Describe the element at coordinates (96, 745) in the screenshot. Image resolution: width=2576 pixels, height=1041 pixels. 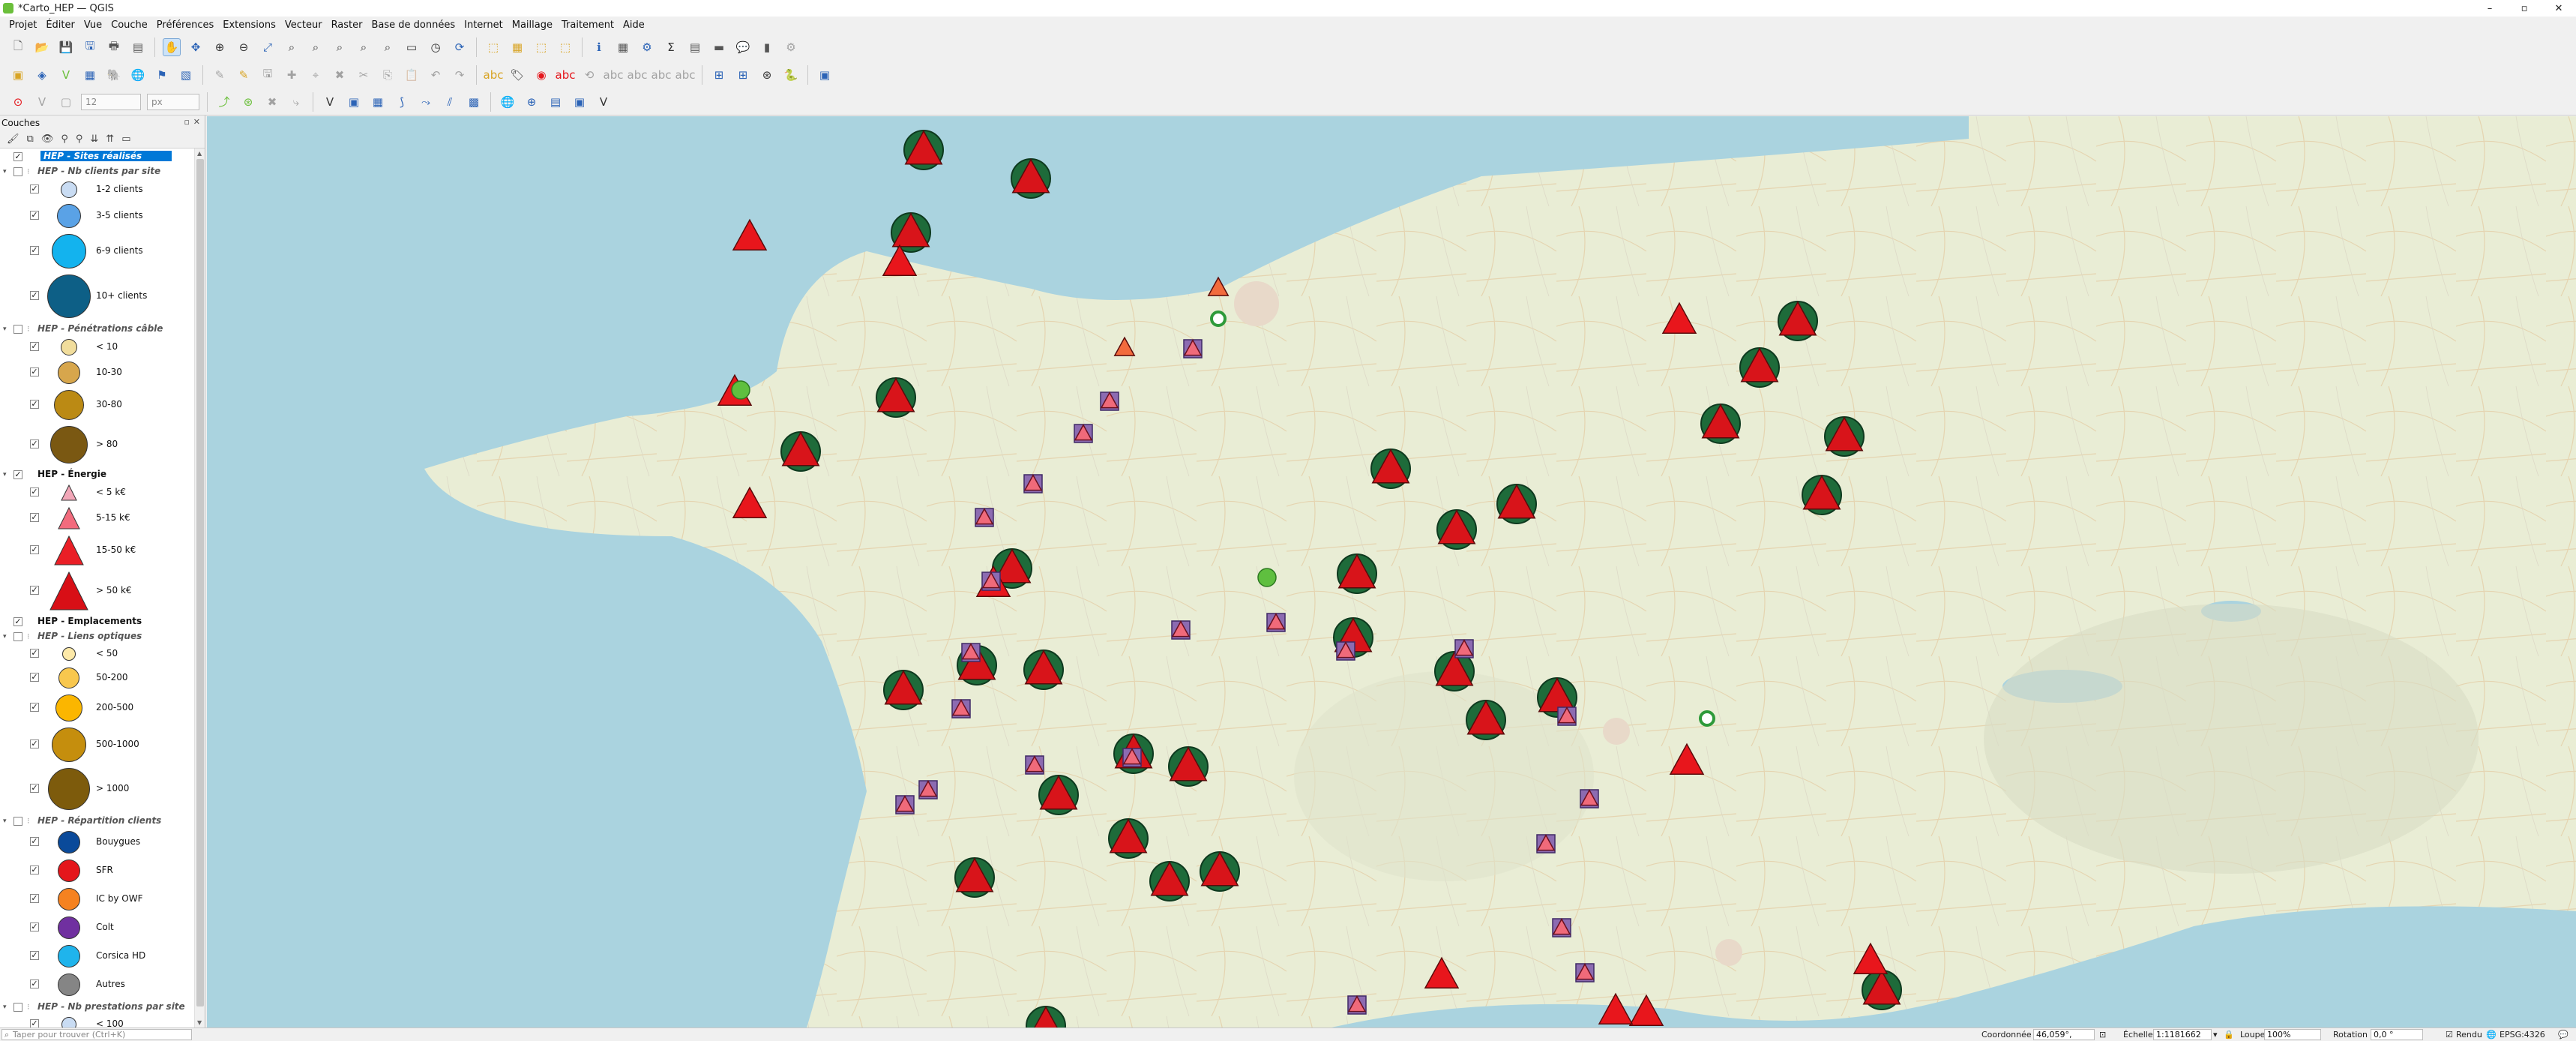
I see `legend-class-row: ✓ 500-1000` at that location.